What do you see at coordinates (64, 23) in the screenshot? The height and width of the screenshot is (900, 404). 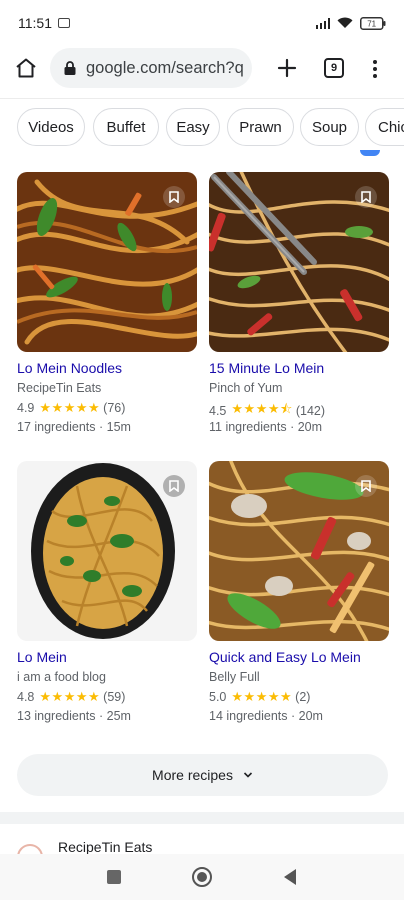 I see `message-icon` at bounding box center [64, 23].